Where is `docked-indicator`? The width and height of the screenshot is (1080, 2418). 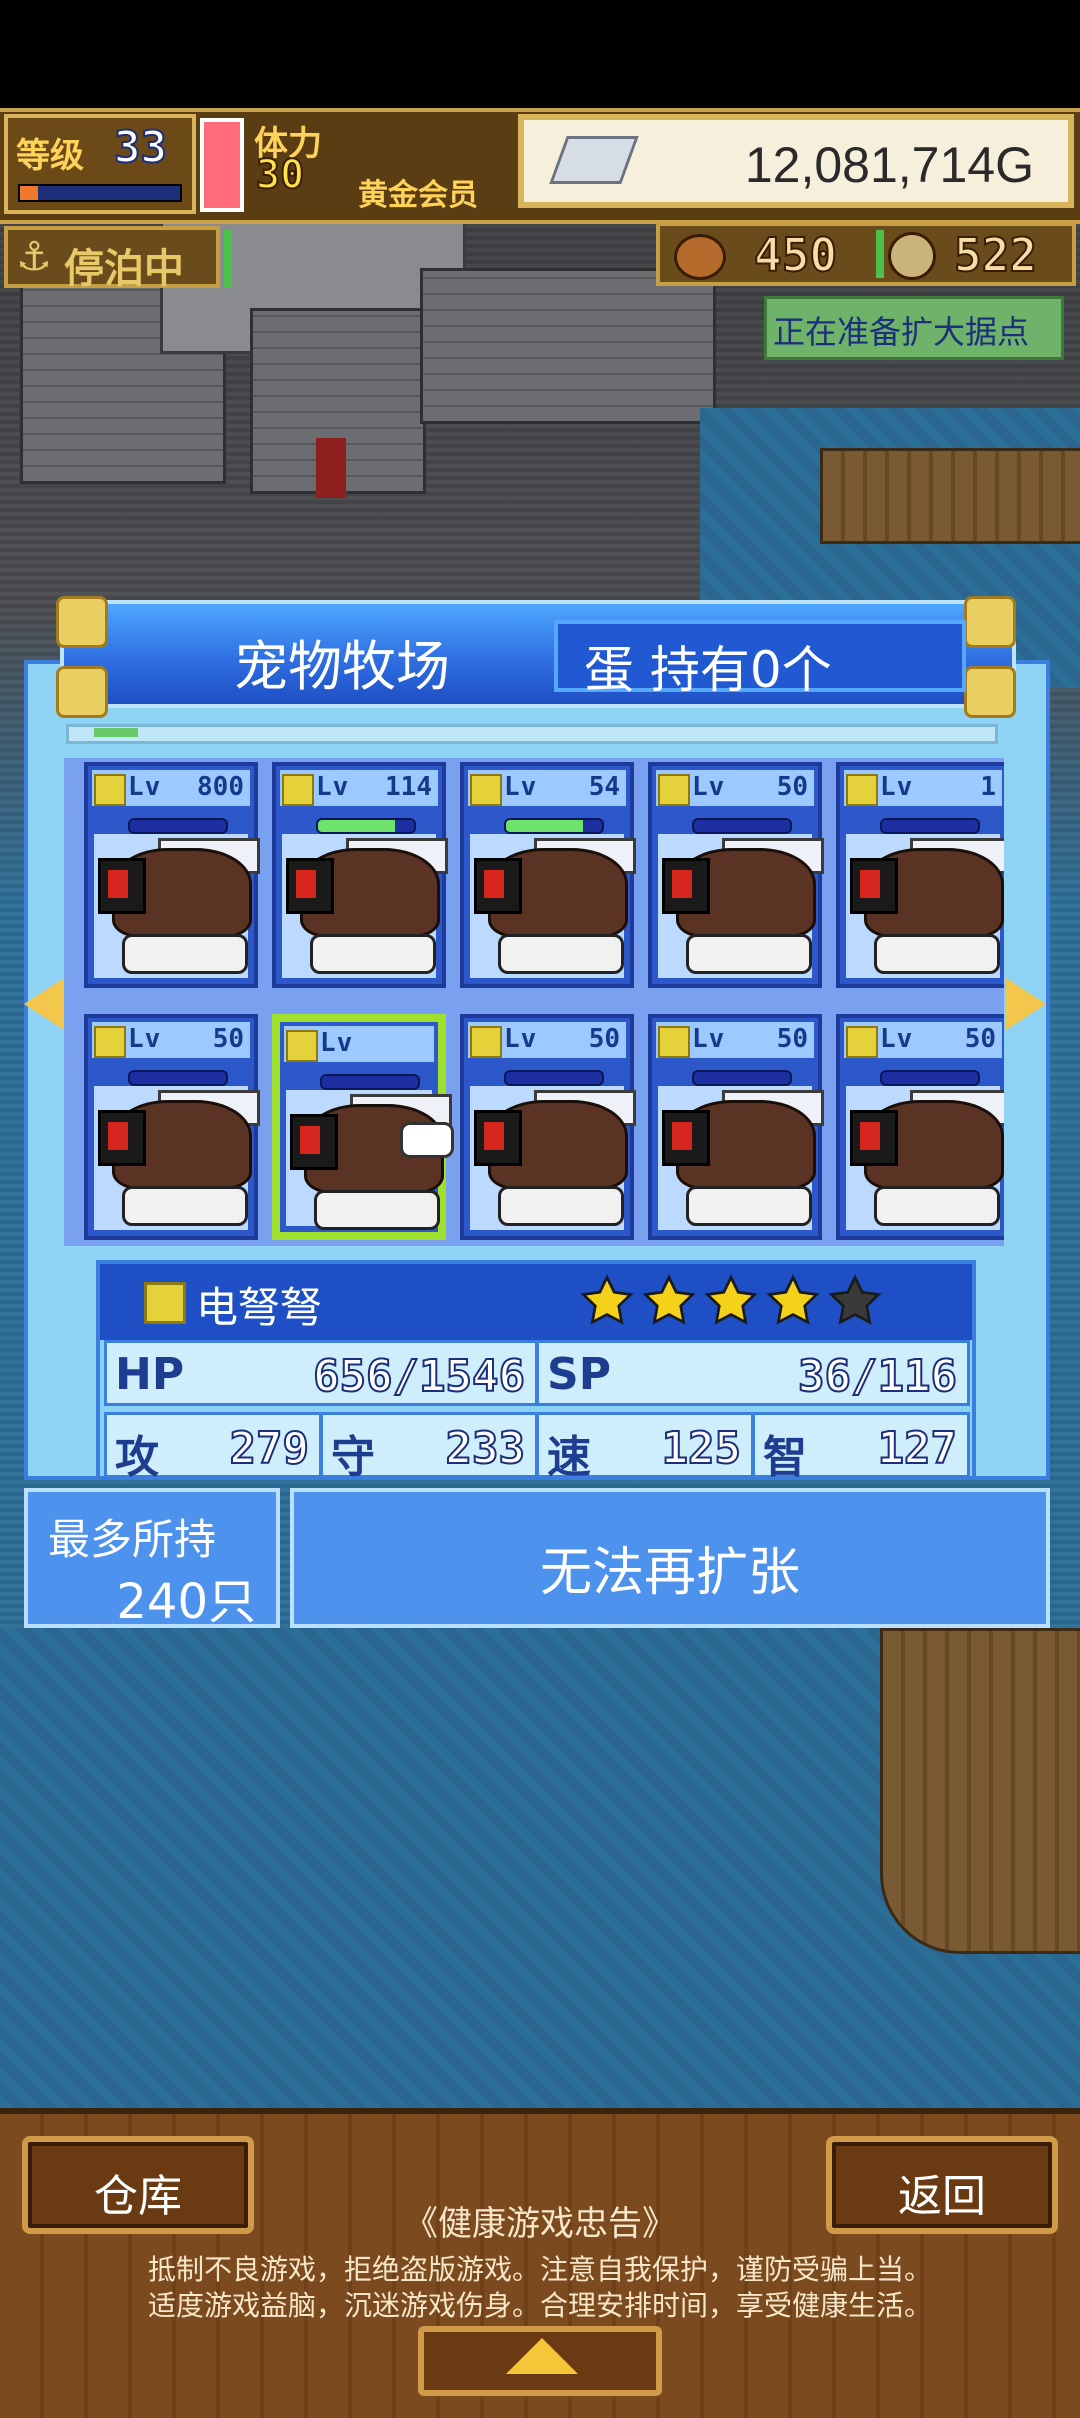
docked-indicator is located at coordinates (228, 259).